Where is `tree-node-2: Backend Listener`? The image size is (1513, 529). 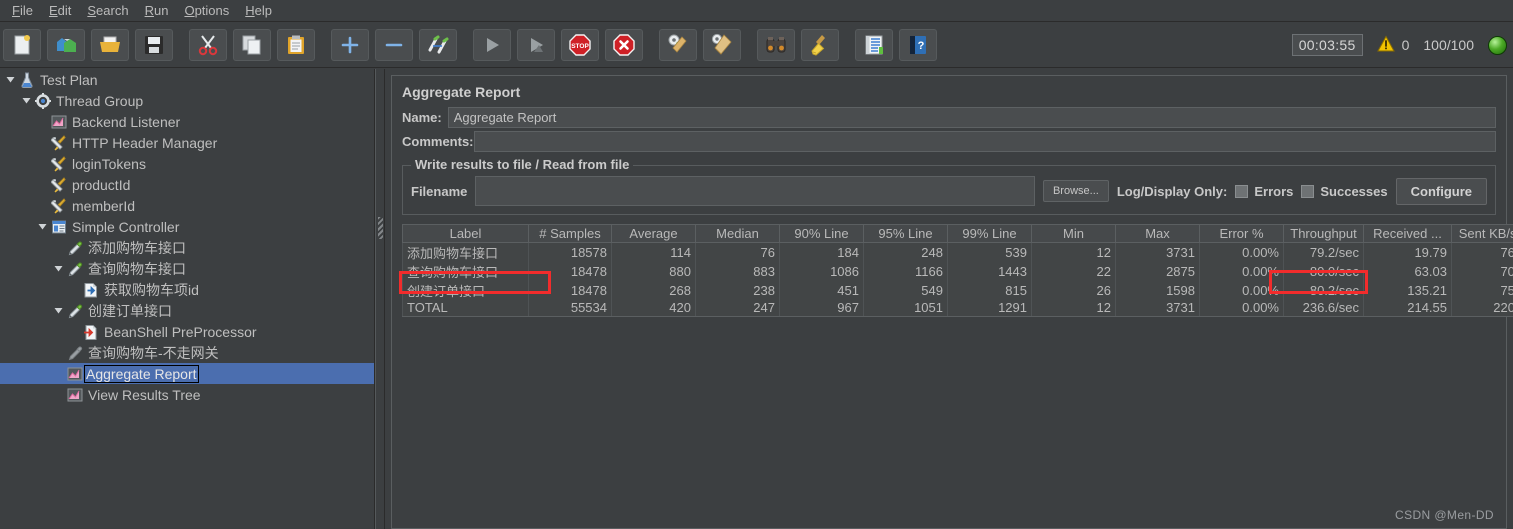
tree-node-2: Backend Listener is located at coordinates (187, 121).